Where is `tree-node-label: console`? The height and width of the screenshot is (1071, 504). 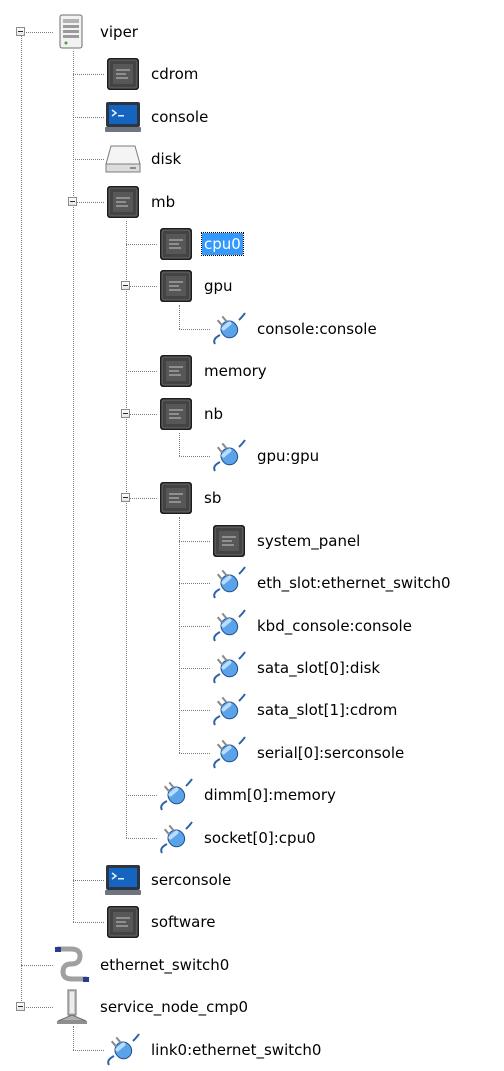 tree-node-label: console is located at coordinates (180, 116).